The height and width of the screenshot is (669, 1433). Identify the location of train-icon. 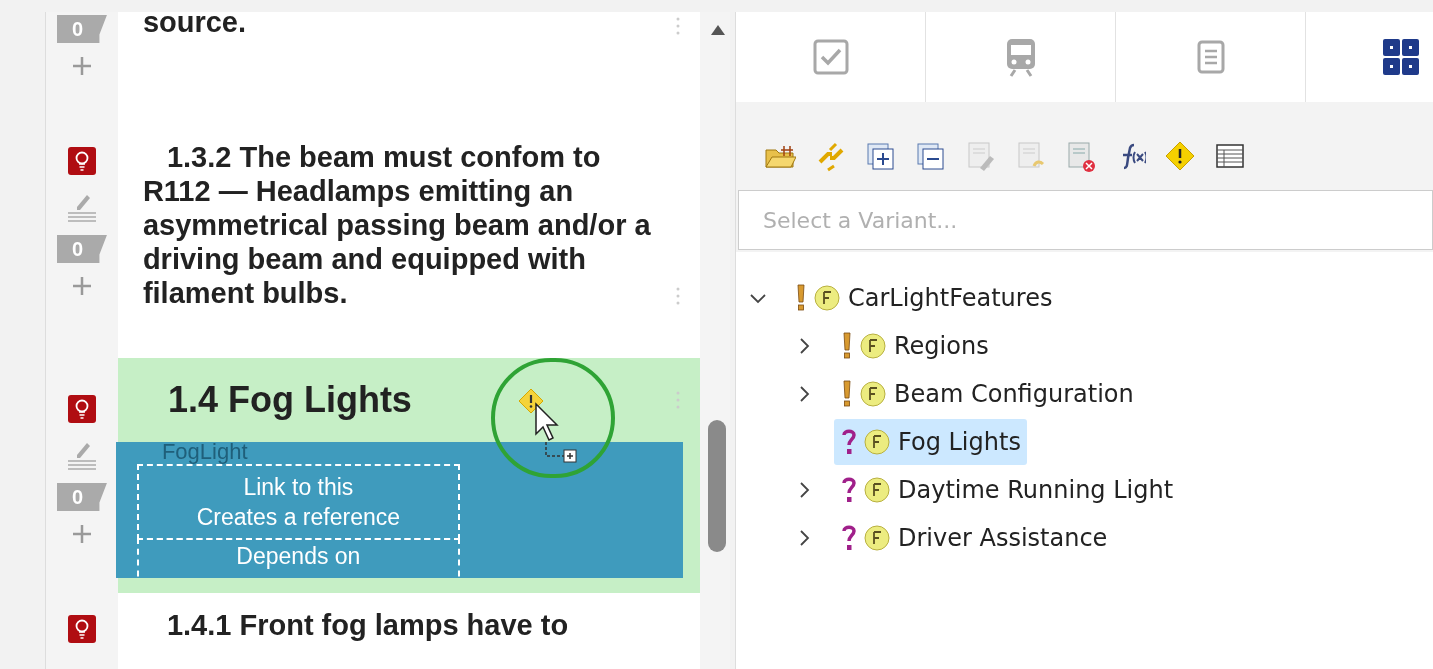
(1020, 57).